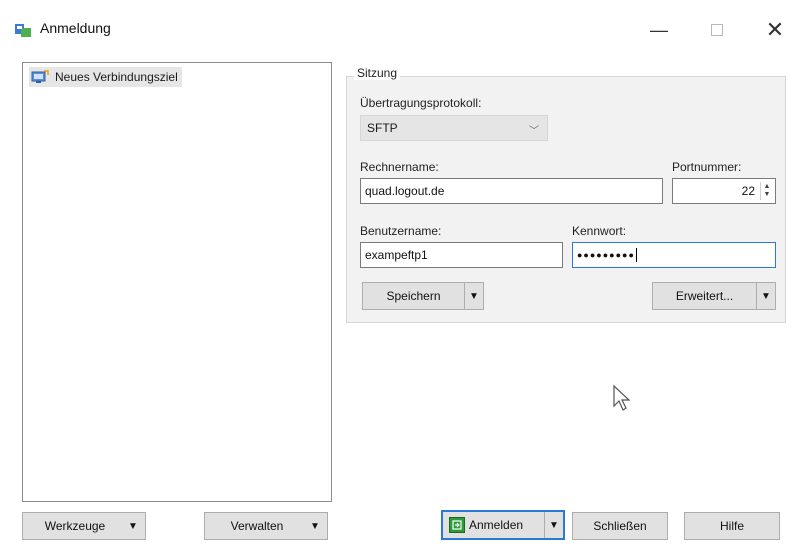  Describe the element at coordinates (724, 191) in the screenshot. I see `port-input: 22 ▲ ▼` at that location.